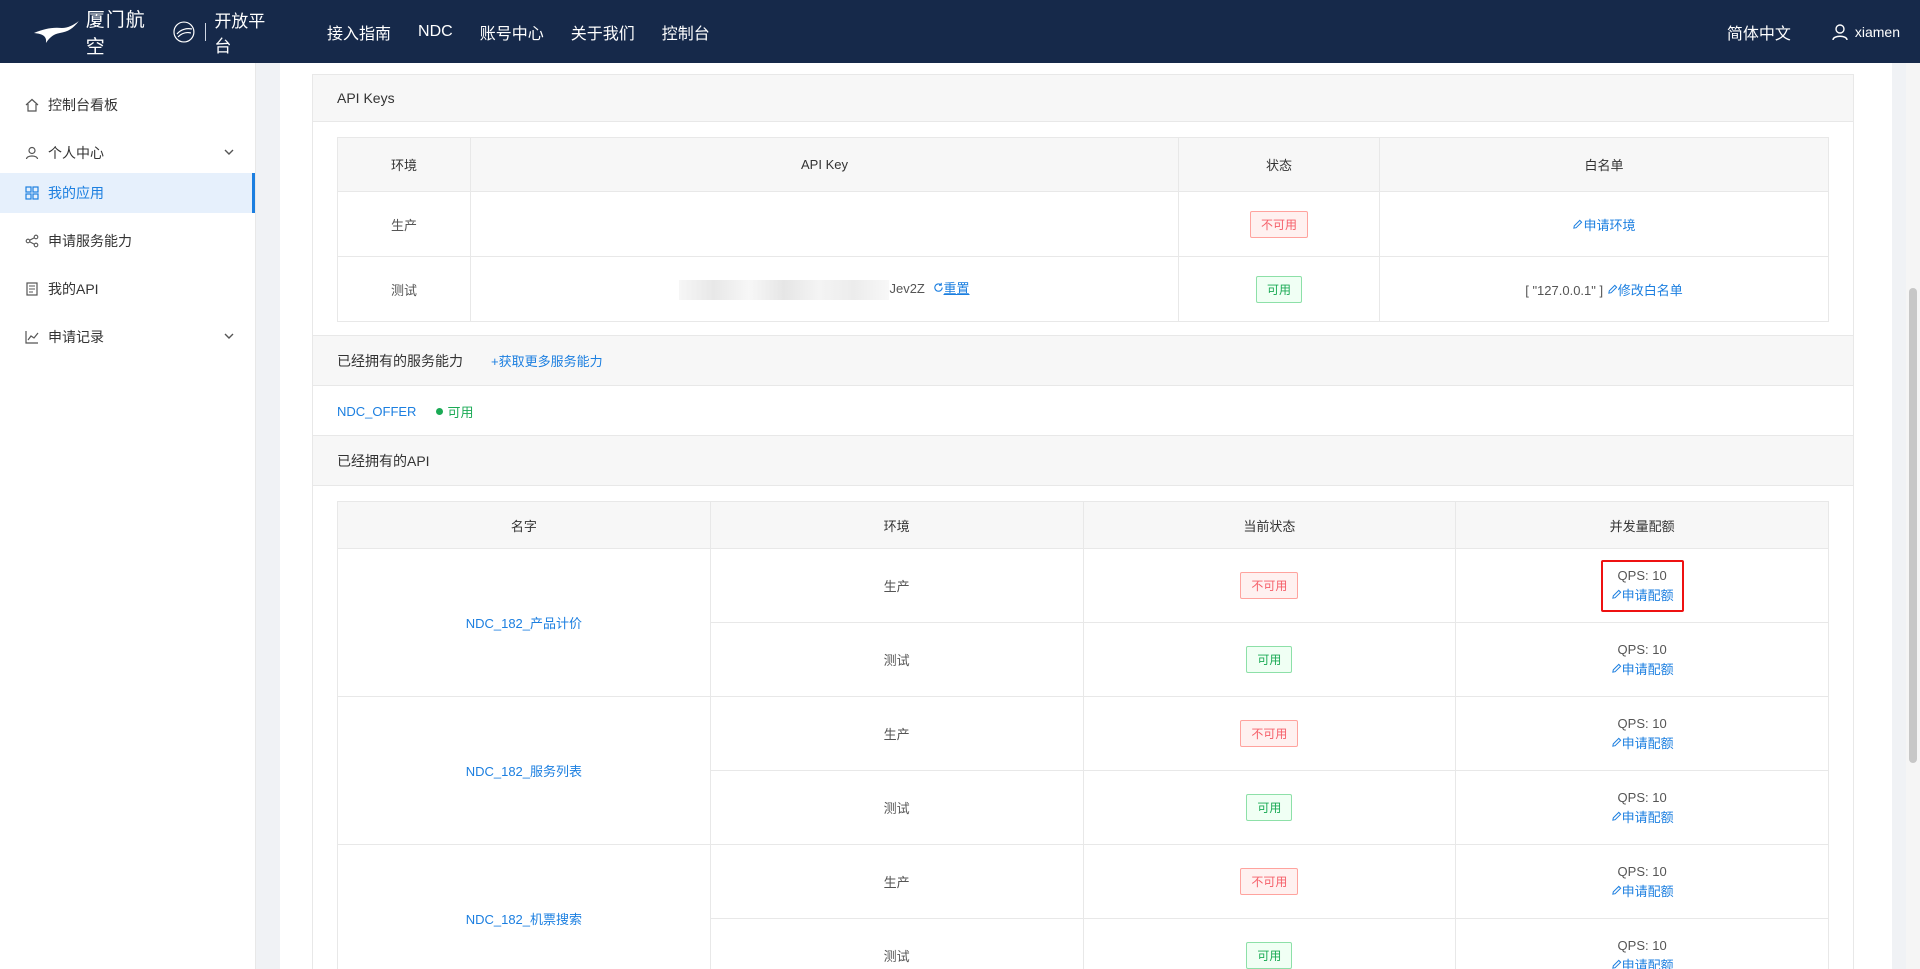 The width and height of the screenshot is (1920, 969). I want to click on egret-logo-icon, so click(56, 31).